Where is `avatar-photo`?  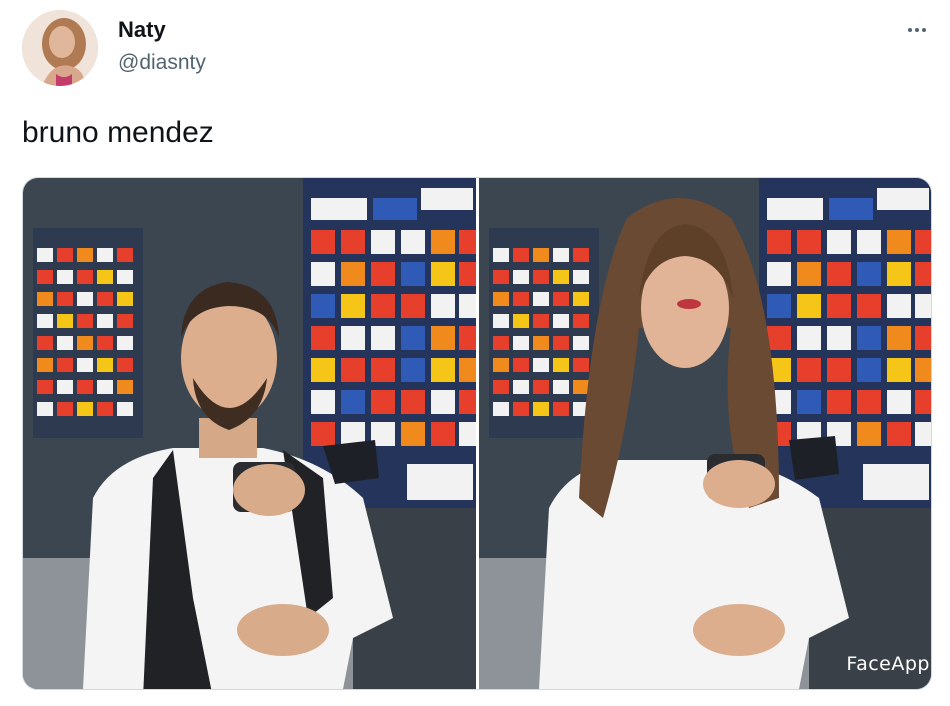
avatar-photo is located at coordinates (60, 48).